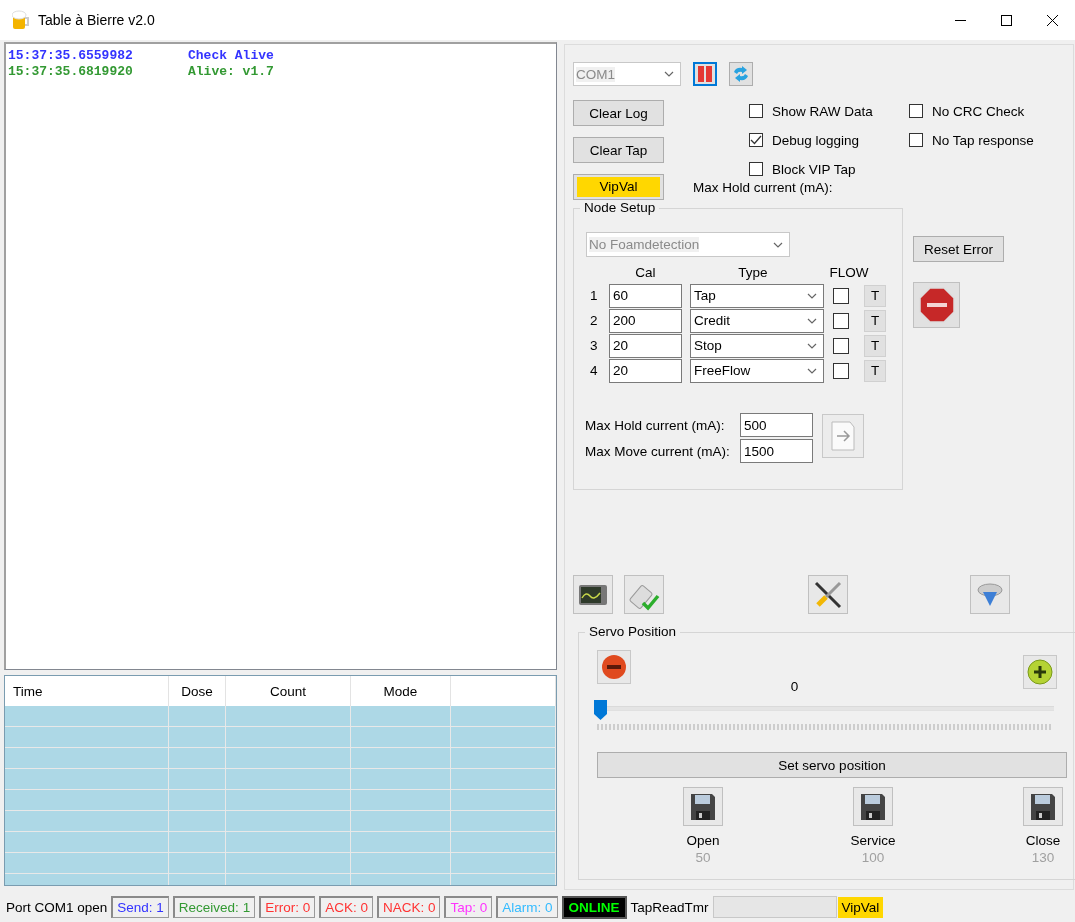 This screenshot has width=1075, height=922. I want to click on column-header: Time, so click(28, 691).